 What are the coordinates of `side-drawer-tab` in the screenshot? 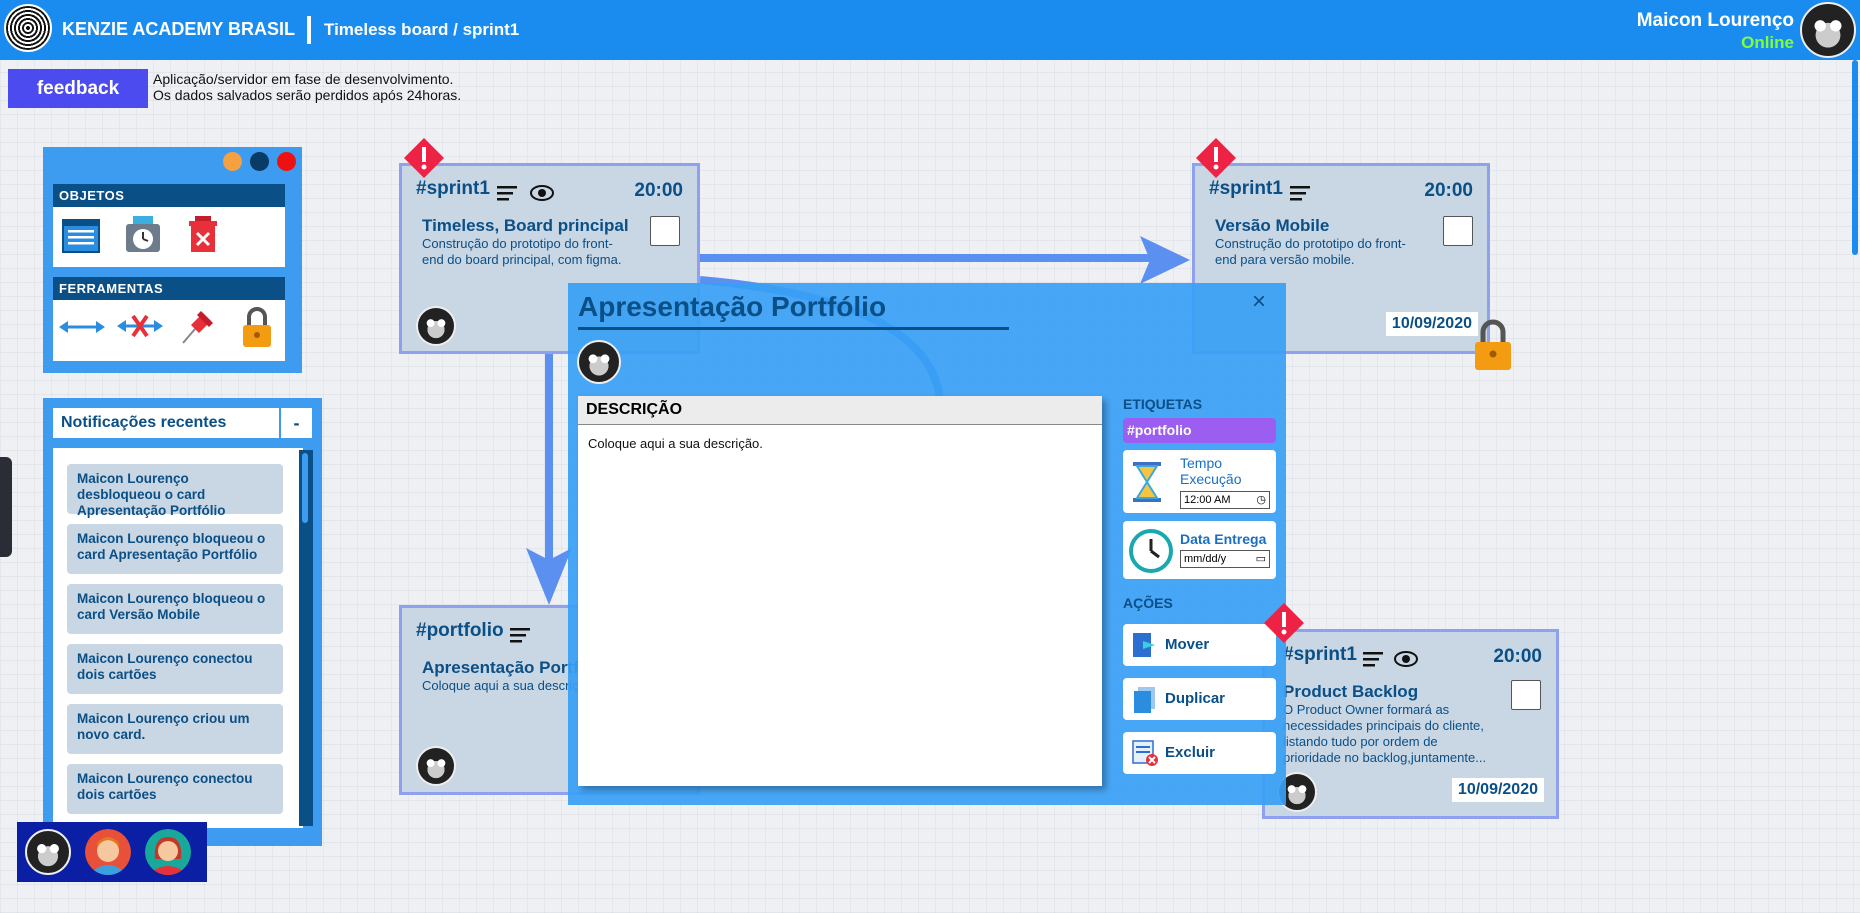 It's located at (6, 507).